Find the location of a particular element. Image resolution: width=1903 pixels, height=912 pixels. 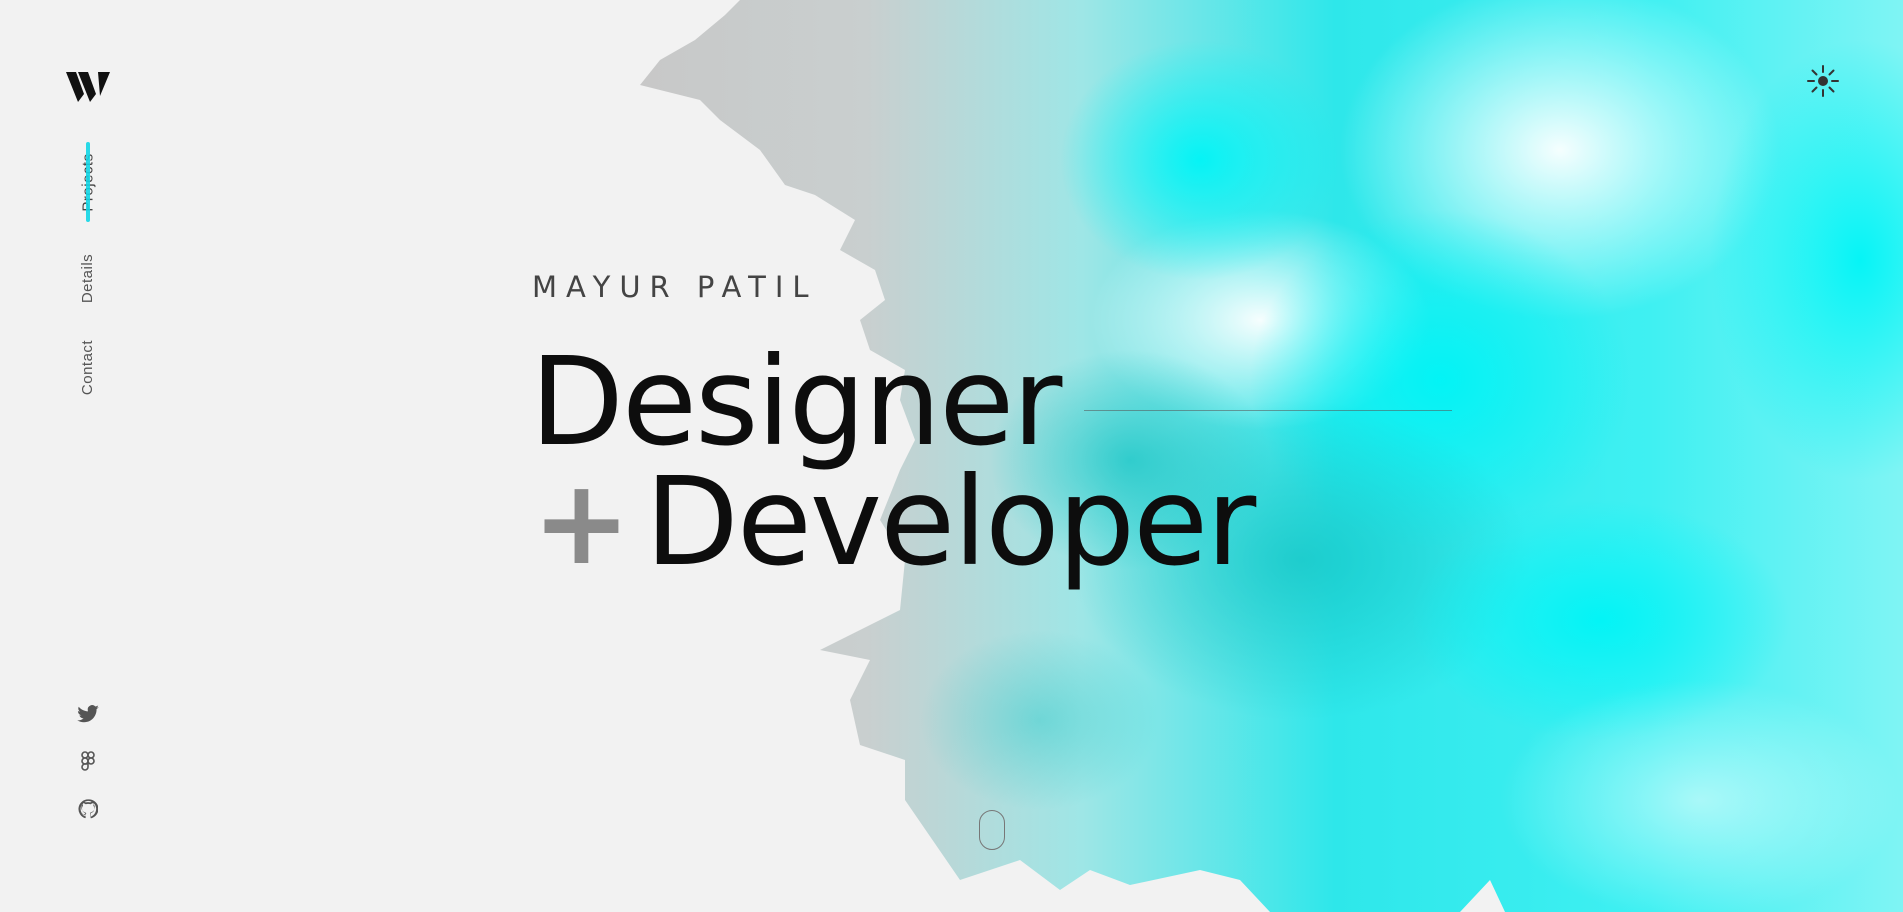

nav-item-label: Contact is located at coordinates (88, 367).